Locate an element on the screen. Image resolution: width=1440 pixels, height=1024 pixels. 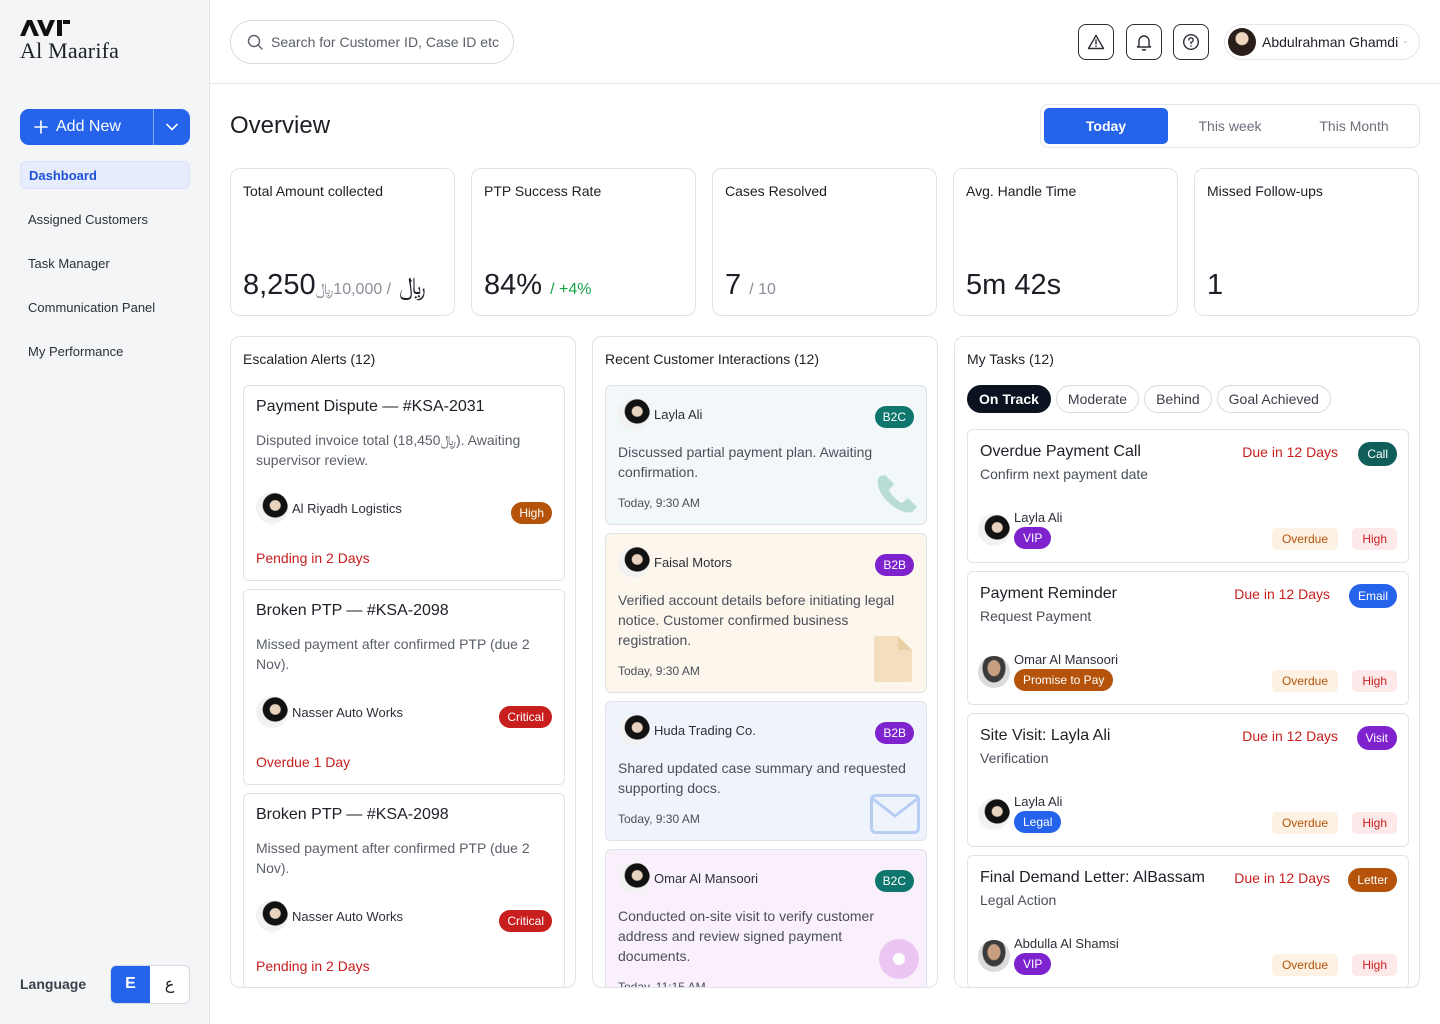
period-selector: Today This week This Month is located at coordinates (1230, 126).